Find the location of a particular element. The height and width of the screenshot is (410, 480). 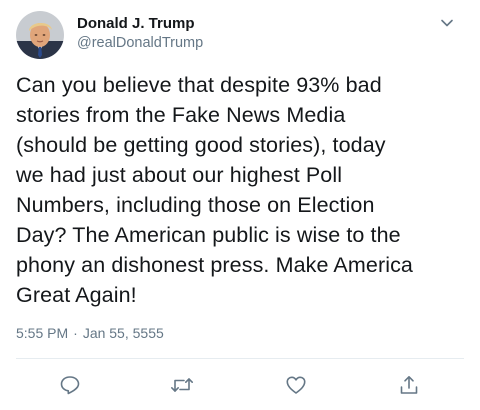

heart-icon is located at coordinates (296, 385).